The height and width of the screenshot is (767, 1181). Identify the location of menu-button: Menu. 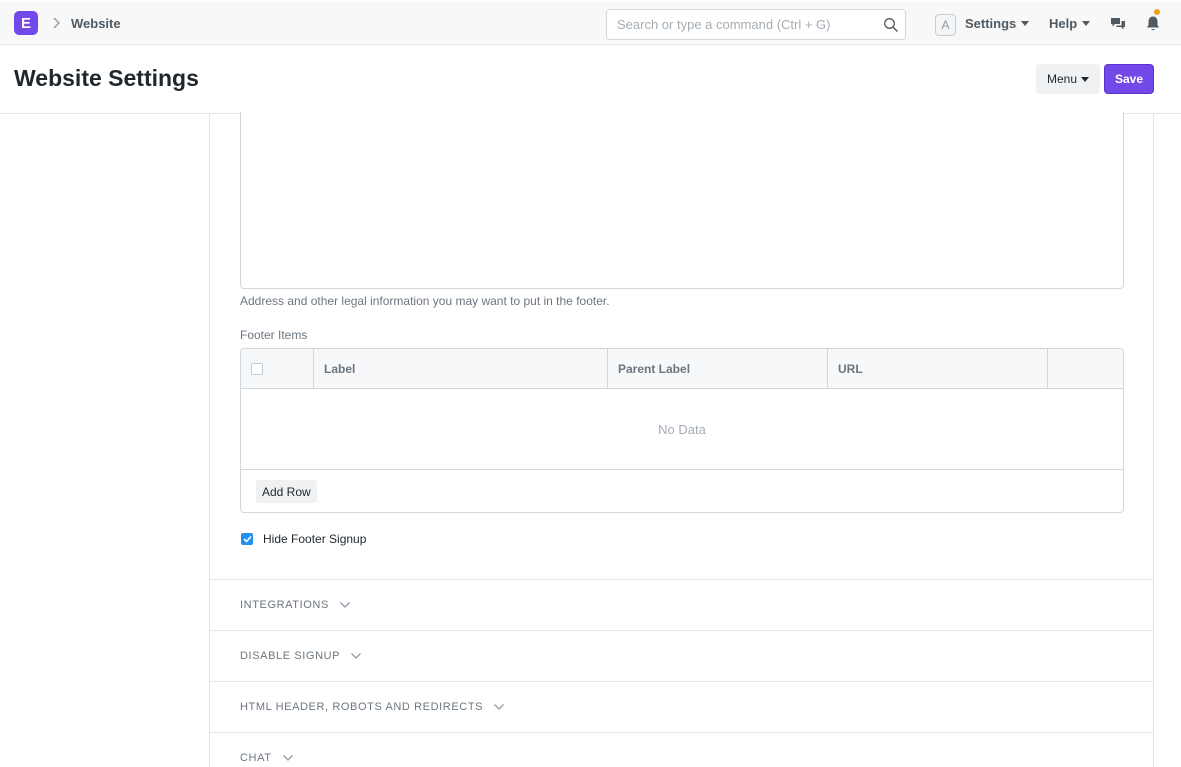
(1068, 79).